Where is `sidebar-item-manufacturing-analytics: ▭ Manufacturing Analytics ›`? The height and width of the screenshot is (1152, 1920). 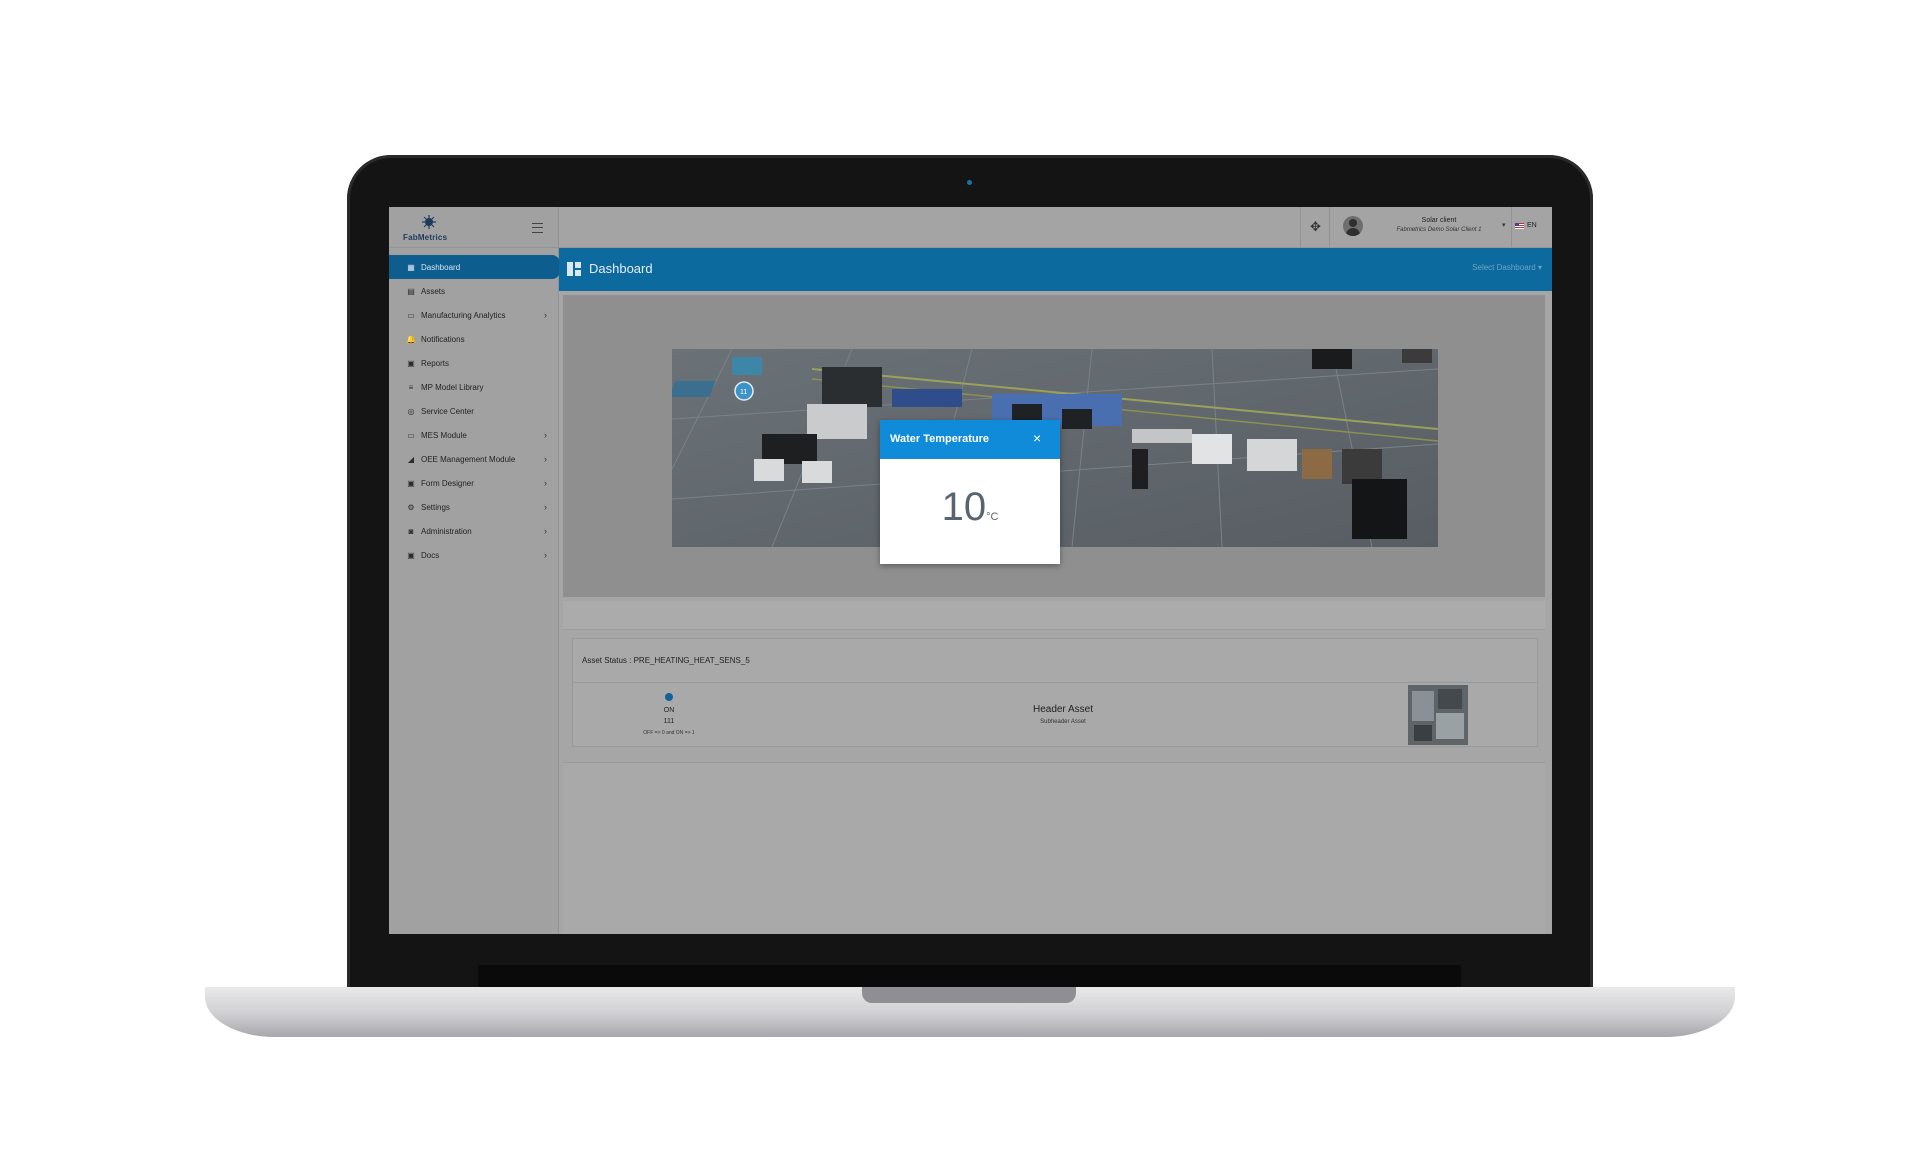 sidebar-item-manufacturing-analytics: ▭ Manufacturing Analytics › is located at coordinates (473, 315).